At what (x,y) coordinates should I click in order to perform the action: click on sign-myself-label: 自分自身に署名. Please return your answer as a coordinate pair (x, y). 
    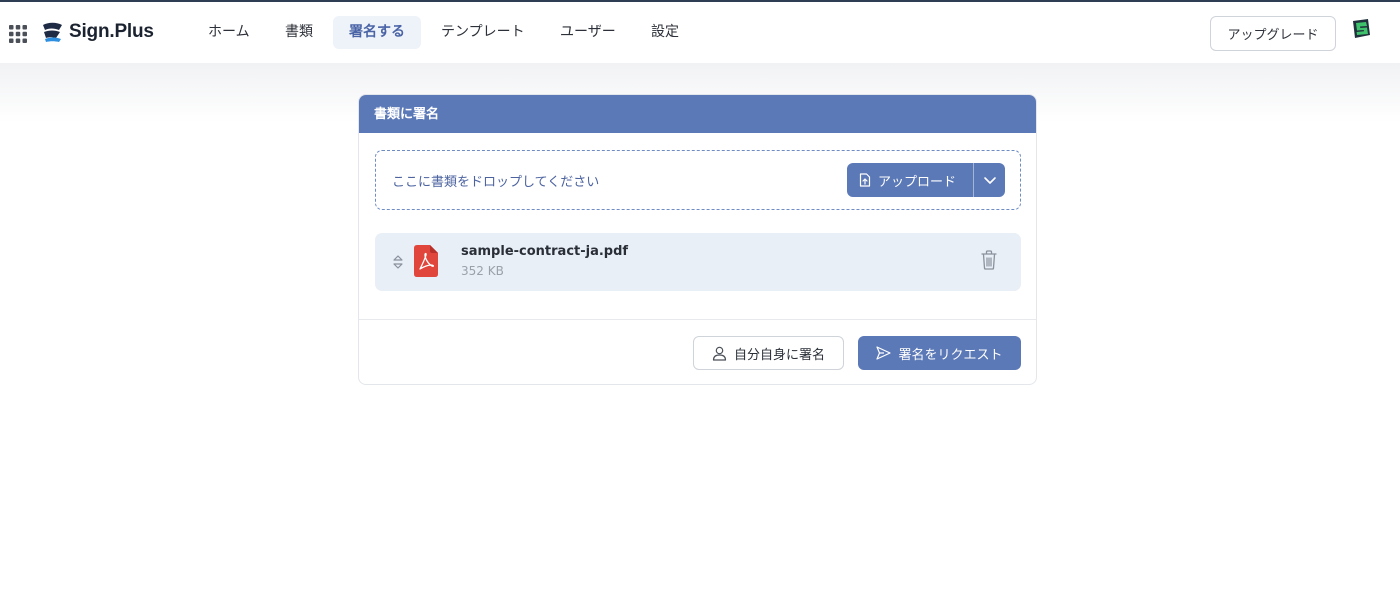
    Looking at the image, I should click on (779, 355).